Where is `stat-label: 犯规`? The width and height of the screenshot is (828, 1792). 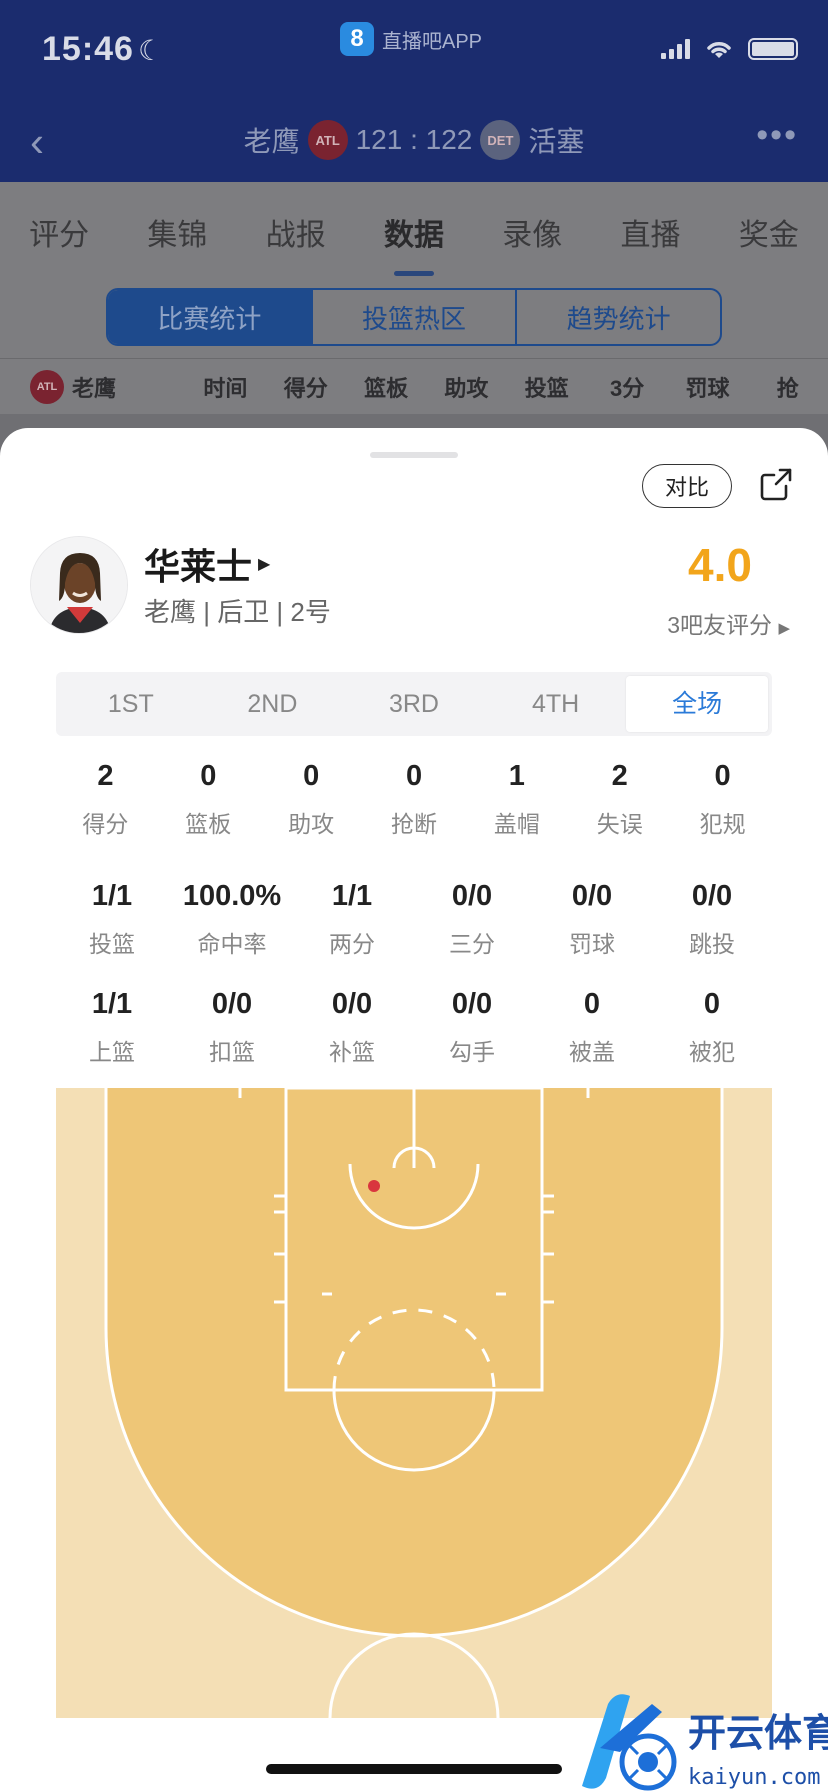 stat-label: 犯规 is located at coordinates (722, 824).